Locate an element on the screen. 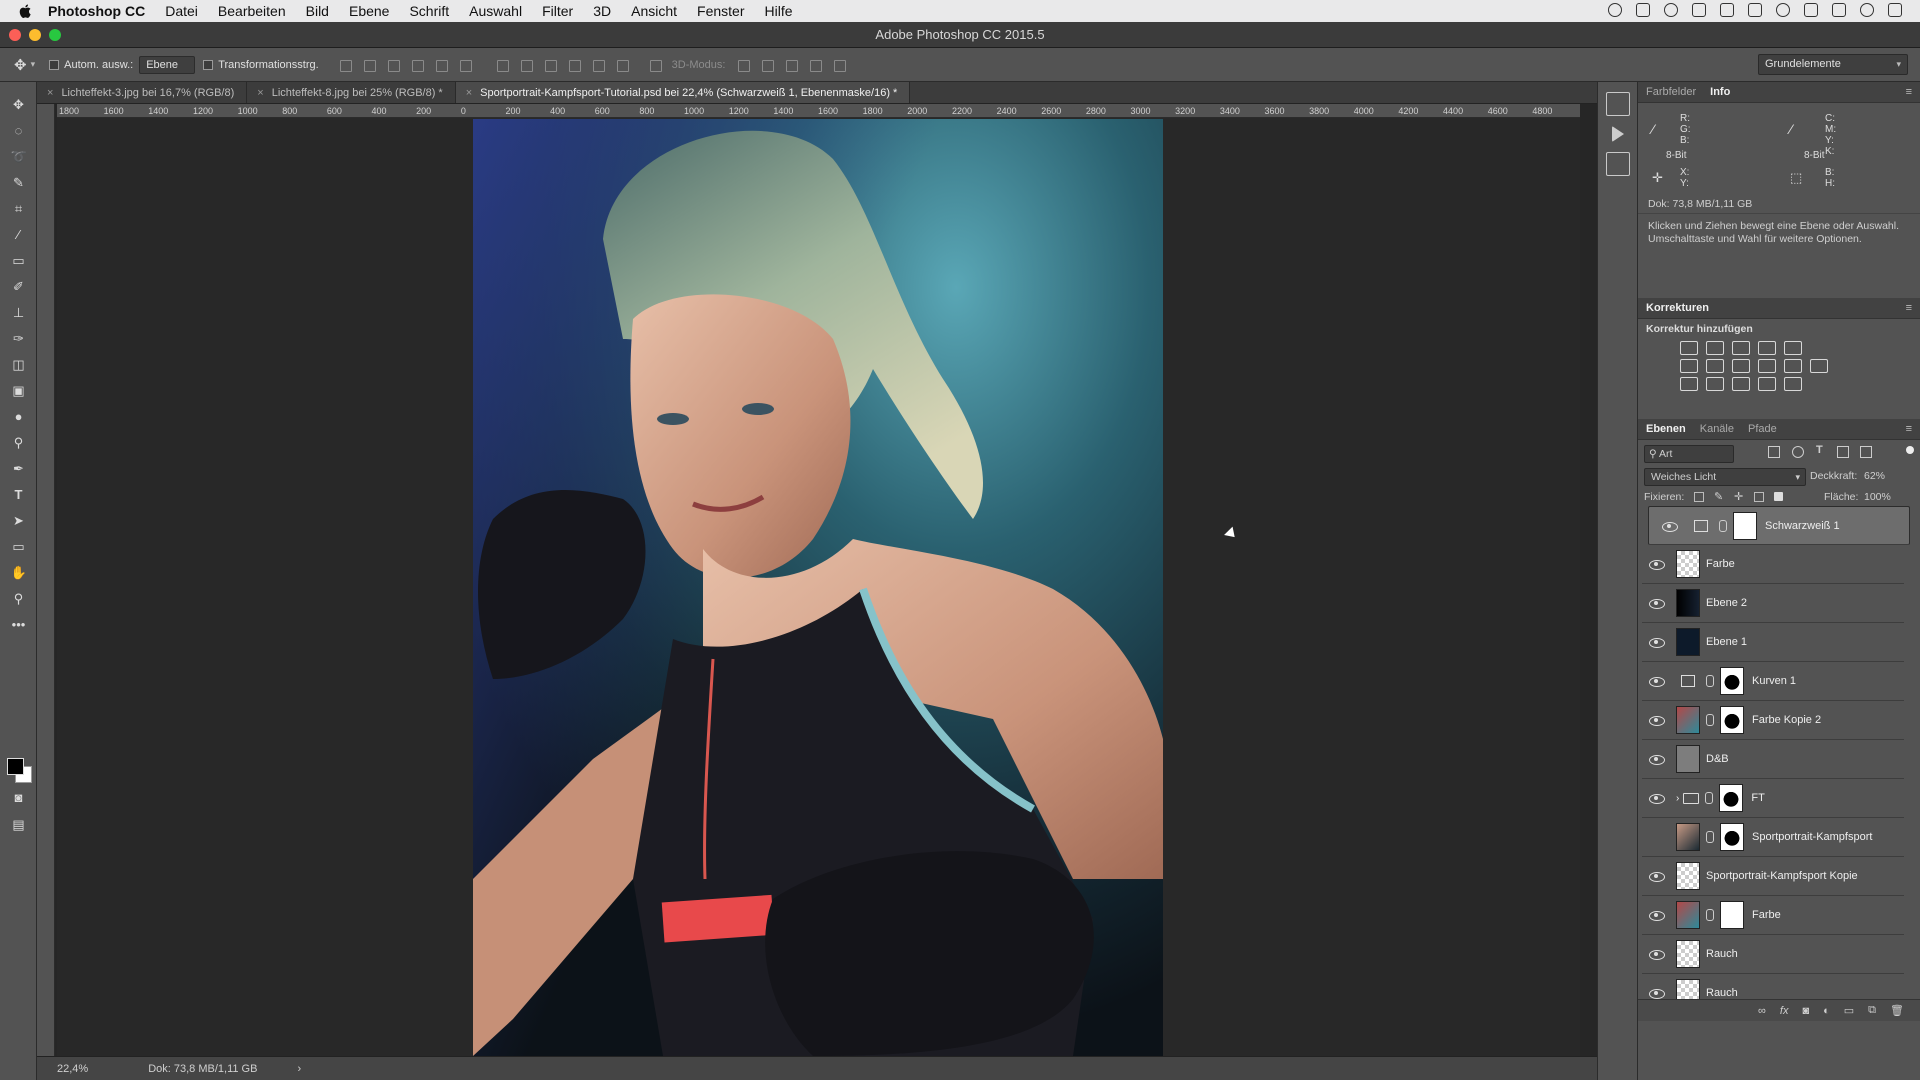 The image size is (1920, 1080). display-icon is located at coordinates (1727, 10).